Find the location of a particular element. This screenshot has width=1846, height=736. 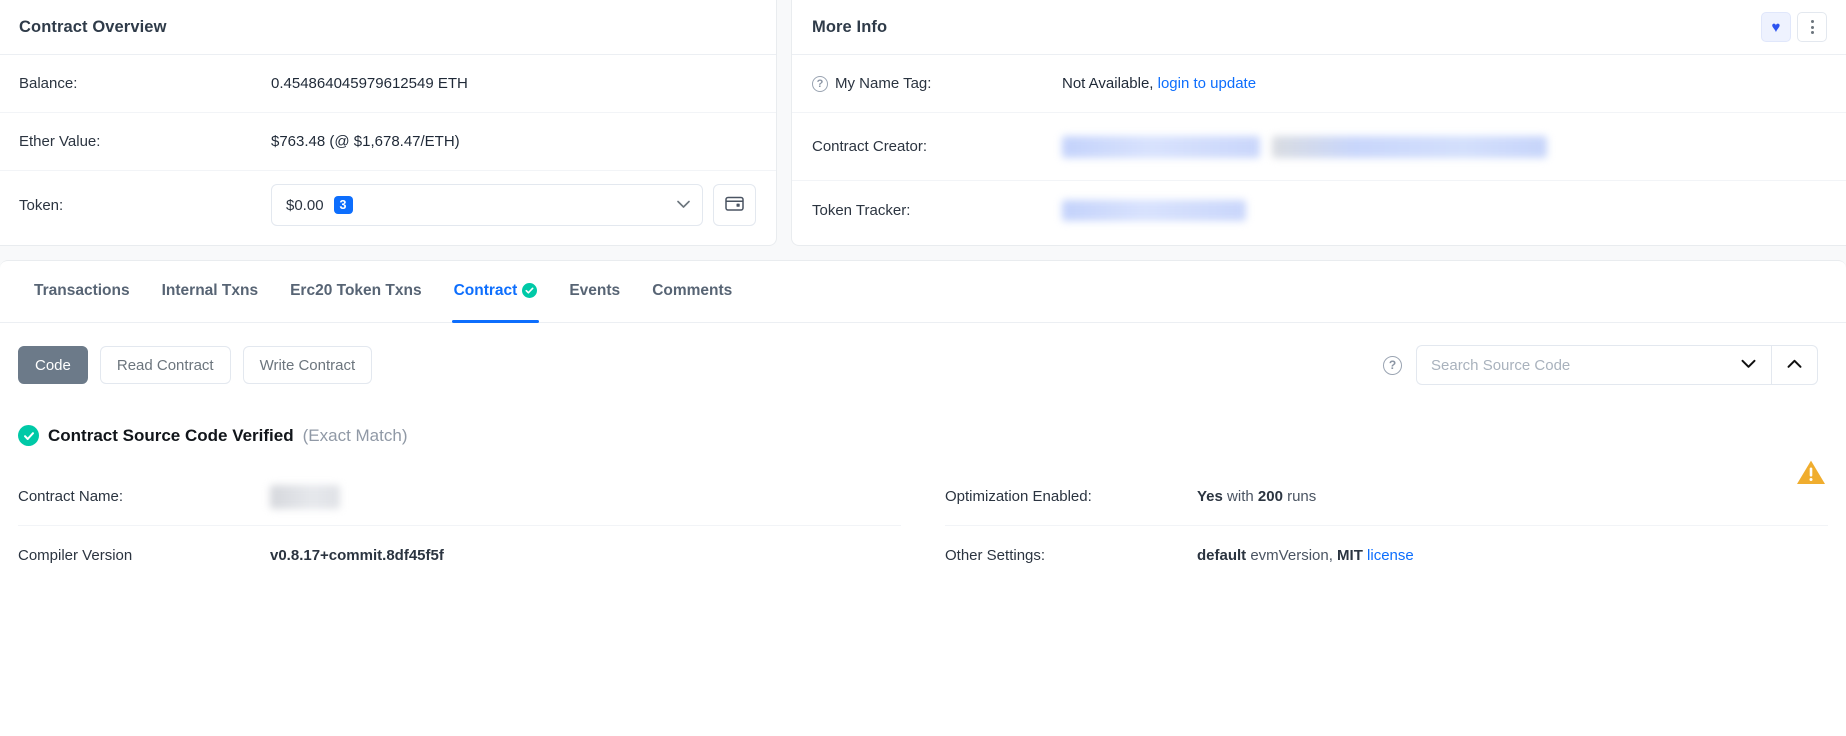

verified-subtitle: (Exact Match) is located at coordinates (355, 435).